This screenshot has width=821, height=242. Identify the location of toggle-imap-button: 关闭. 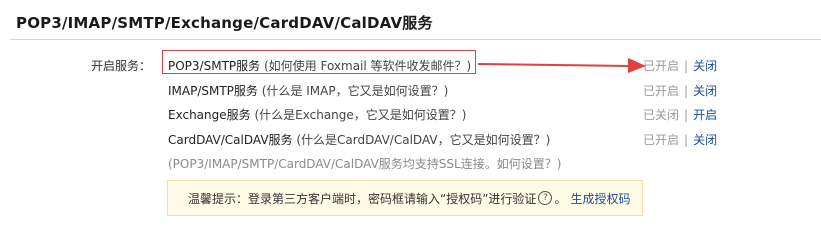
(705, 91).